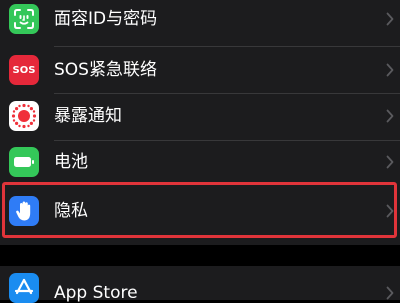  I want to click on exposure-notification-icon, so click(24, 116).